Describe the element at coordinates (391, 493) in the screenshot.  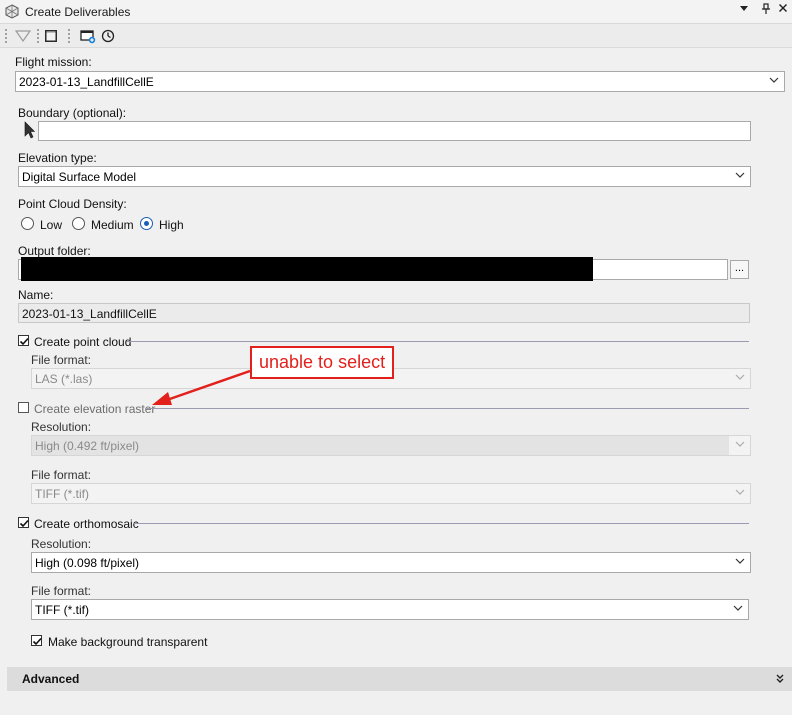
I see `elevation-file-format-select: TIFF (*.tif)` at that location.